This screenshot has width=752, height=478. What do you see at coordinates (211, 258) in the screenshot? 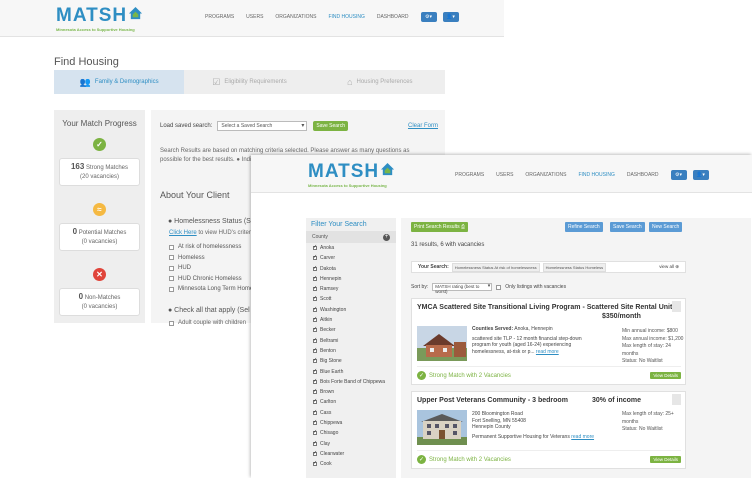
I see `option-homeless: Homeless` at bounding box center [211, 258].